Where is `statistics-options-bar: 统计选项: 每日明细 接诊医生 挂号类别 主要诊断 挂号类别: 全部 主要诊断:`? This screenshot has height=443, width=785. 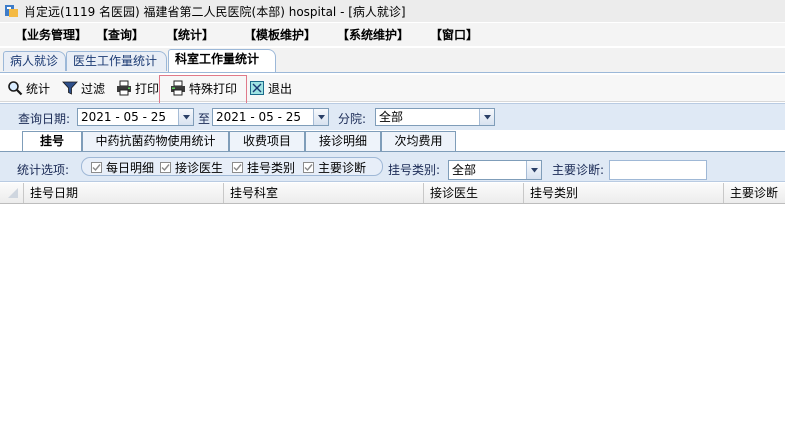
statistics-options-bar: 统计选项: 每日明细 接诊医生 挂号类别 主要诊断 挂号类别: 全部 主要诊断: is located at coordinates (392, 167).